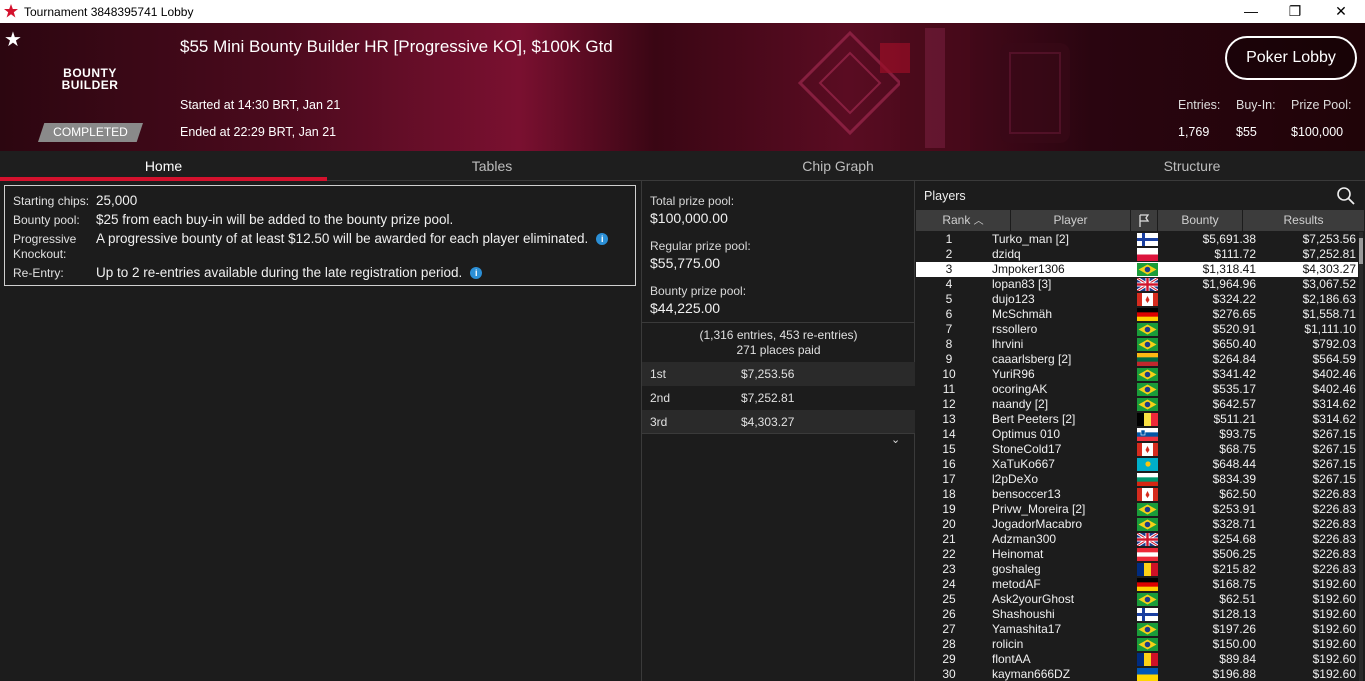 The height and width of the screenshot is (681, 1365). Describe the element at coordinates (1137, 569) in the screenshot. I see `player-row: 23 goshaleg $215.82 $226.83` at that location.